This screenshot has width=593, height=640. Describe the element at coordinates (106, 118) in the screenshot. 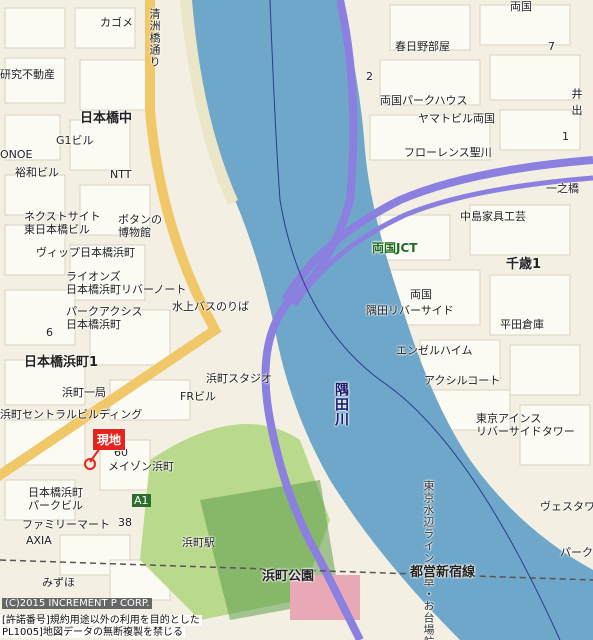

I see `nihonbashi-naka-label: 日本橋中` at that location.